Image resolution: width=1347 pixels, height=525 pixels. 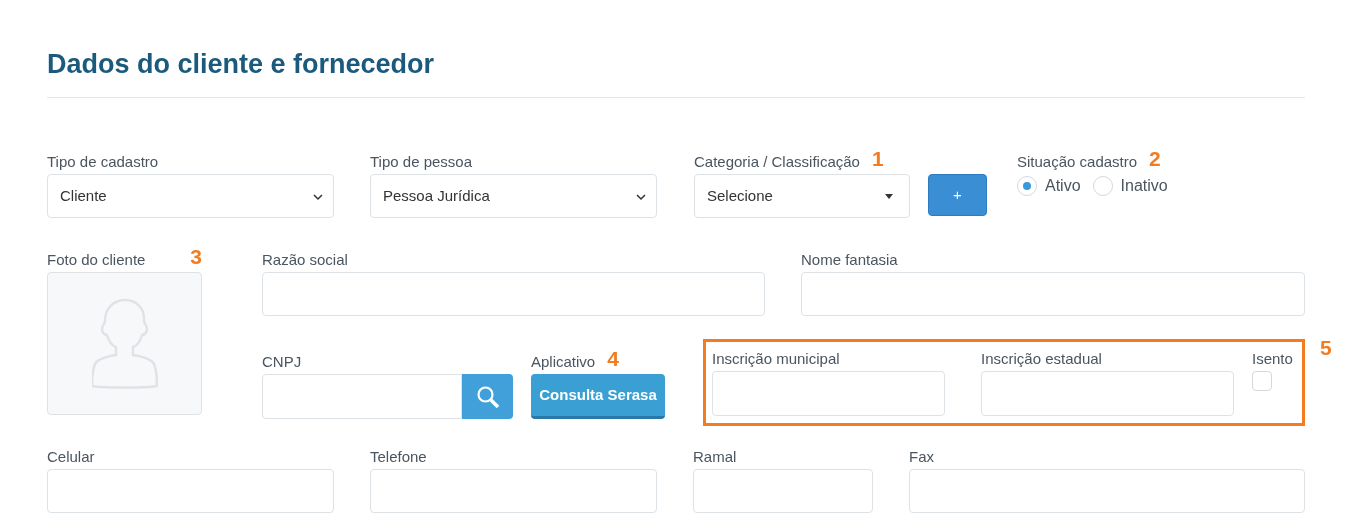 I want to click on select-field: Selecione, so click(x=802, y=196).